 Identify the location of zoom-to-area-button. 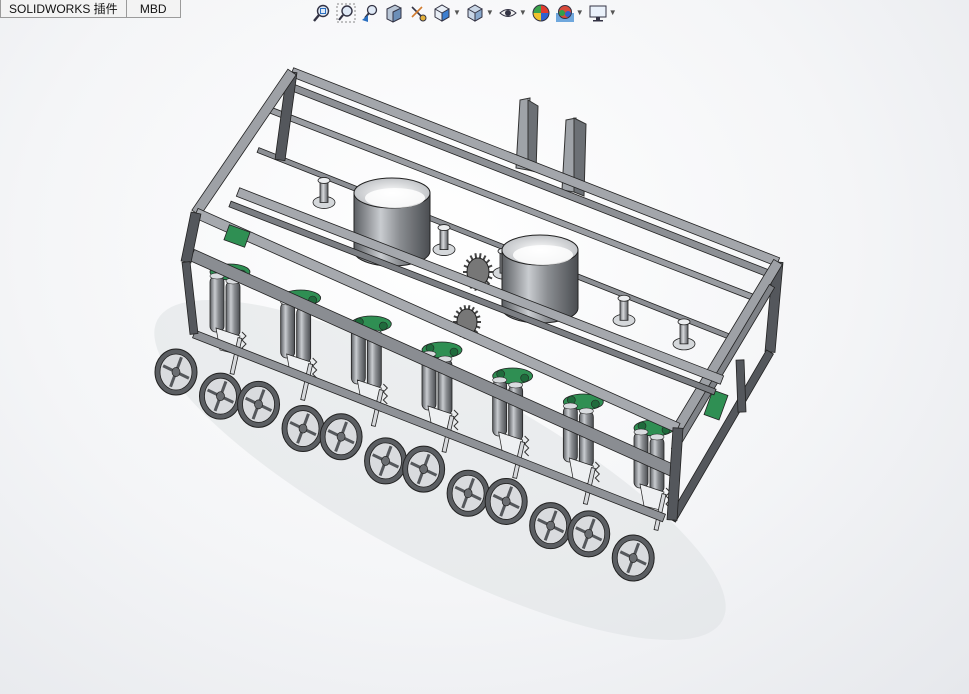
(346, 13).